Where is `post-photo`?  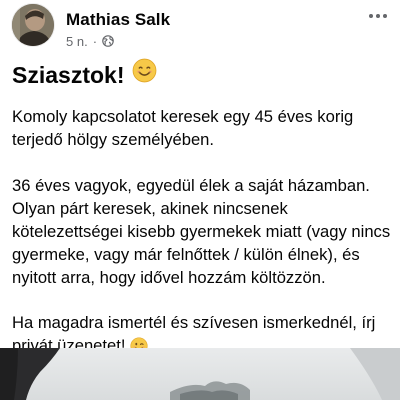 post-photo is located at coordinates (200, 374).